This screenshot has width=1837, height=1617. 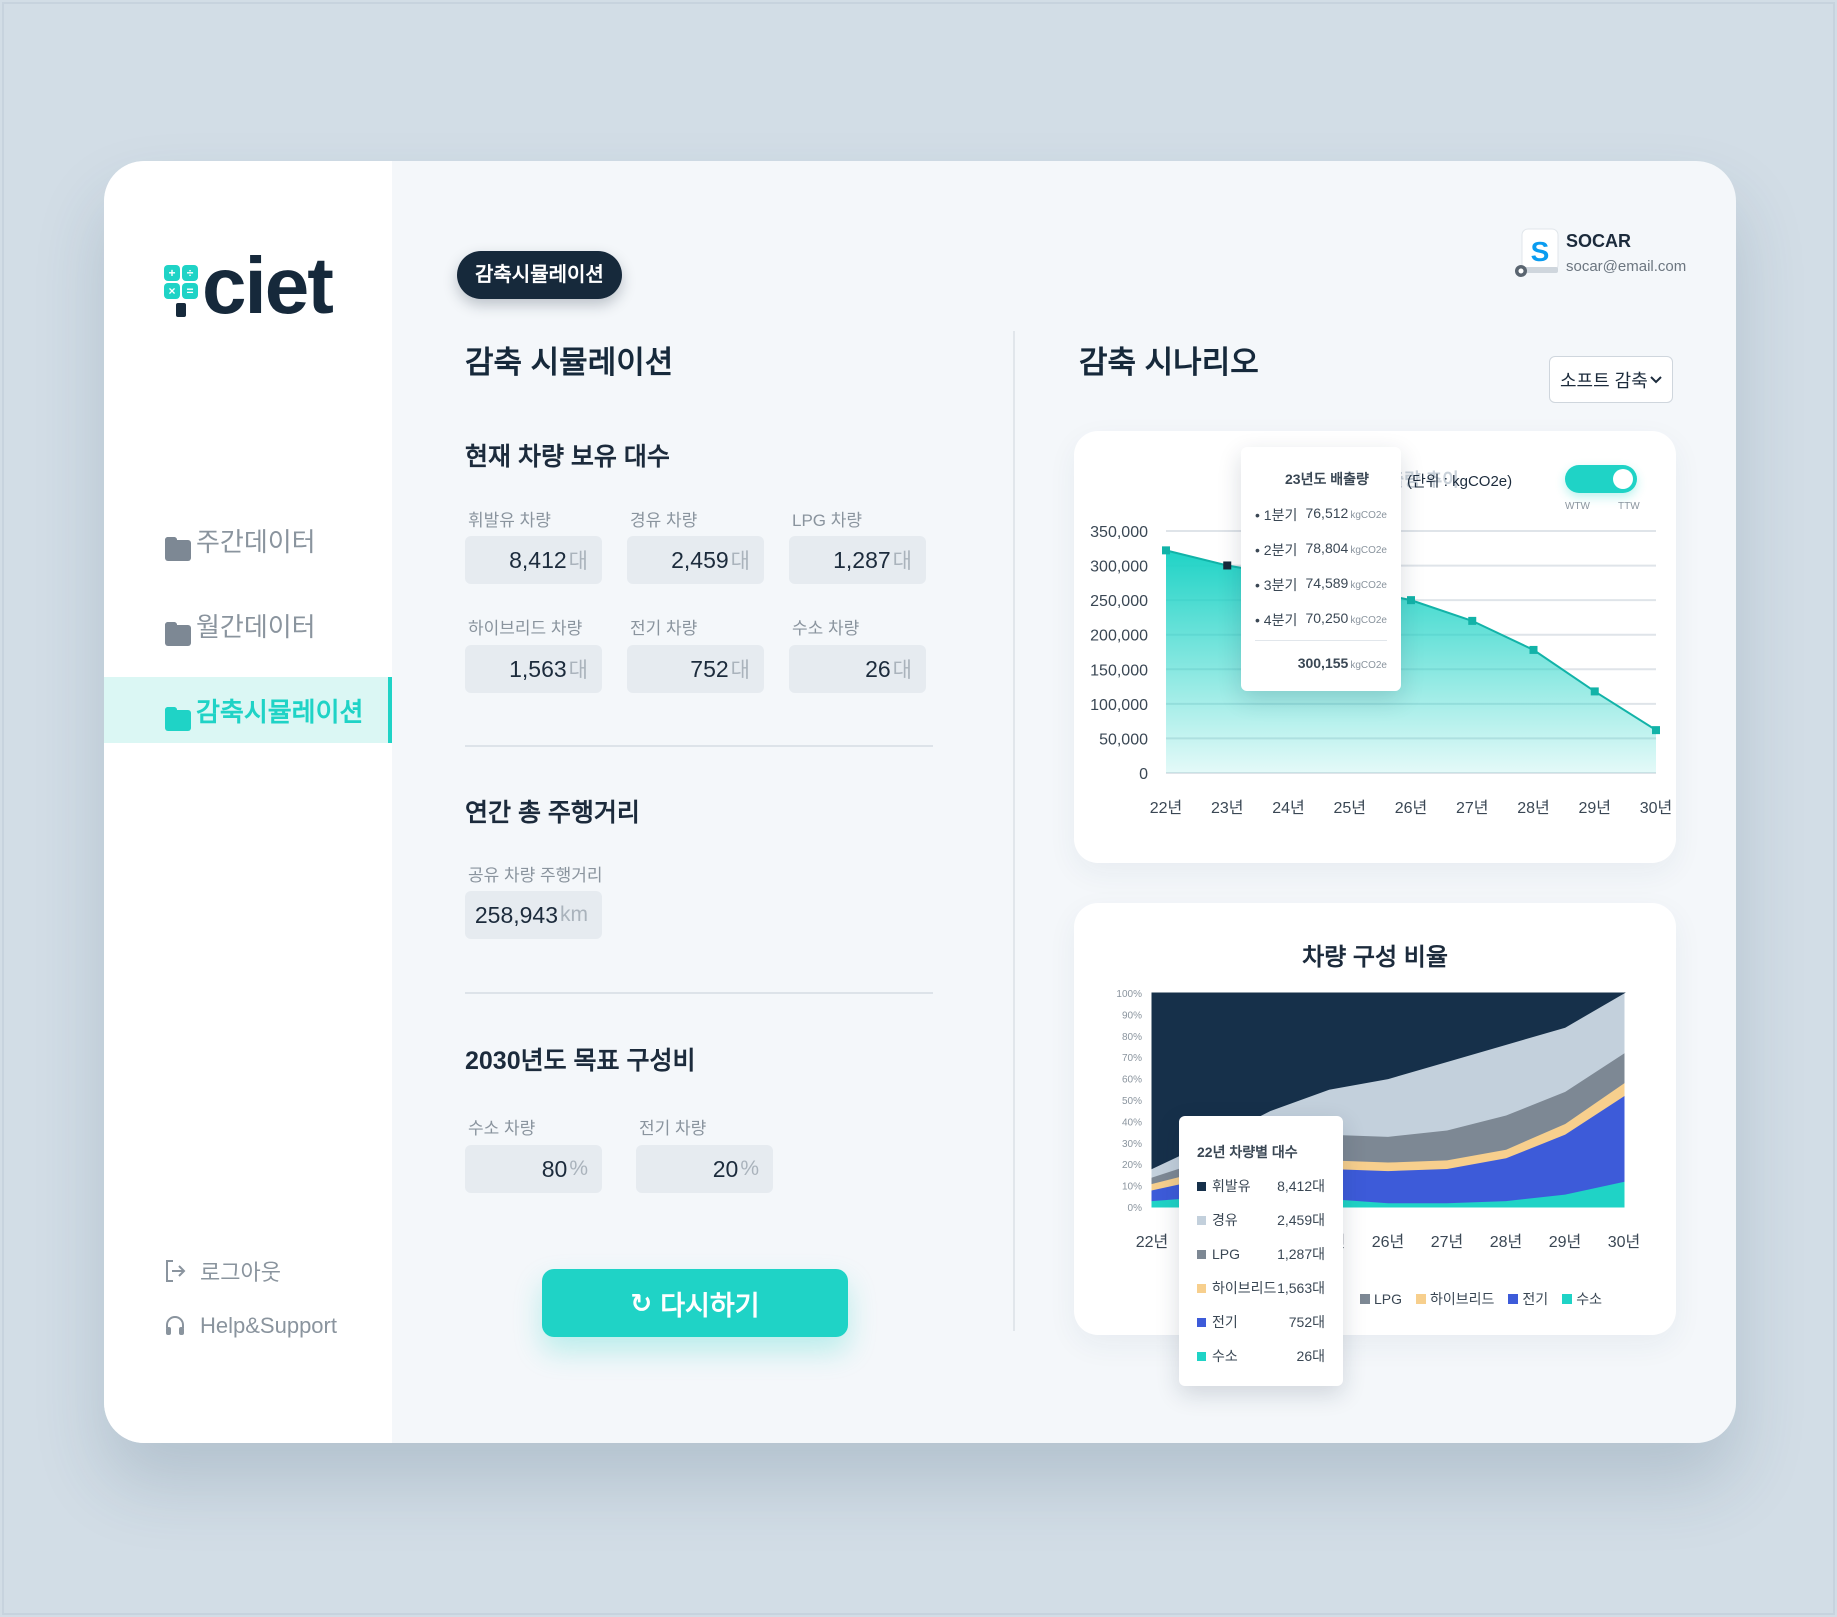 I want to click on hydrogen-label: 수소 차량, so click(x=826, y=628).